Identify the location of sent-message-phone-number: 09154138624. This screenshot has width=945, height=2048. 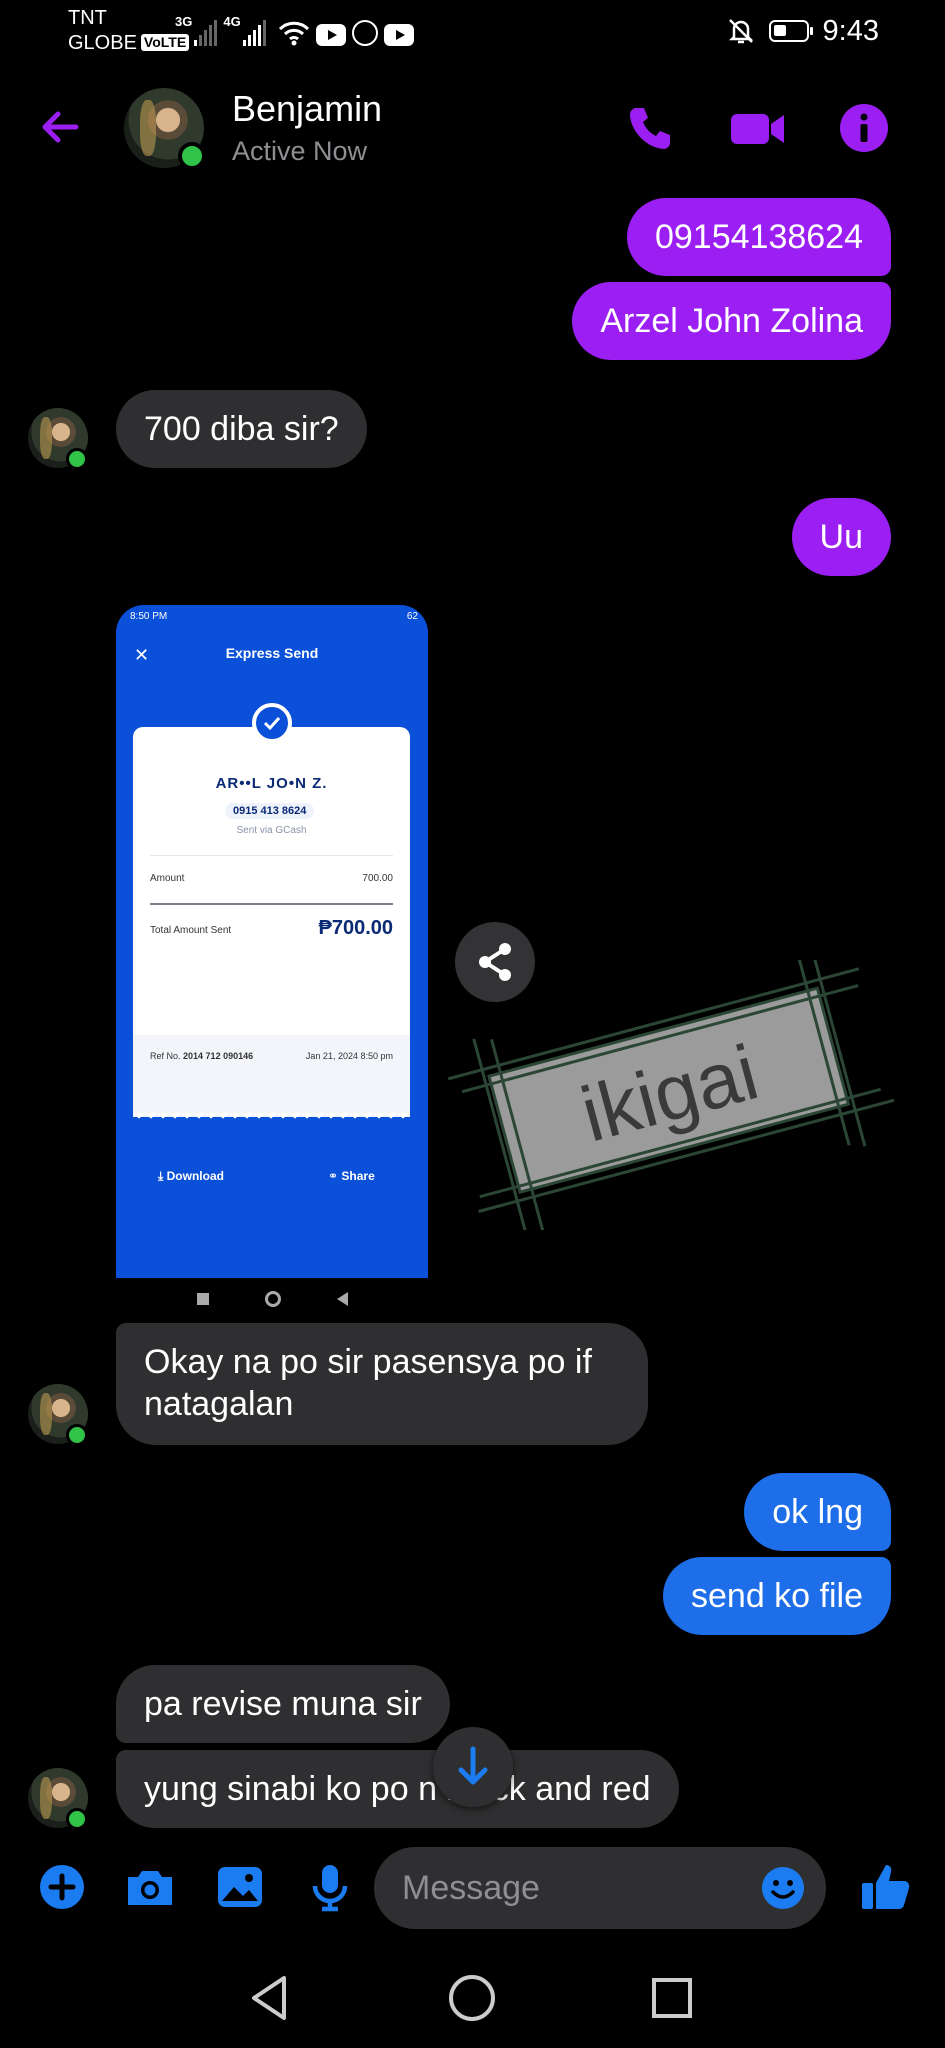
(758, 237).